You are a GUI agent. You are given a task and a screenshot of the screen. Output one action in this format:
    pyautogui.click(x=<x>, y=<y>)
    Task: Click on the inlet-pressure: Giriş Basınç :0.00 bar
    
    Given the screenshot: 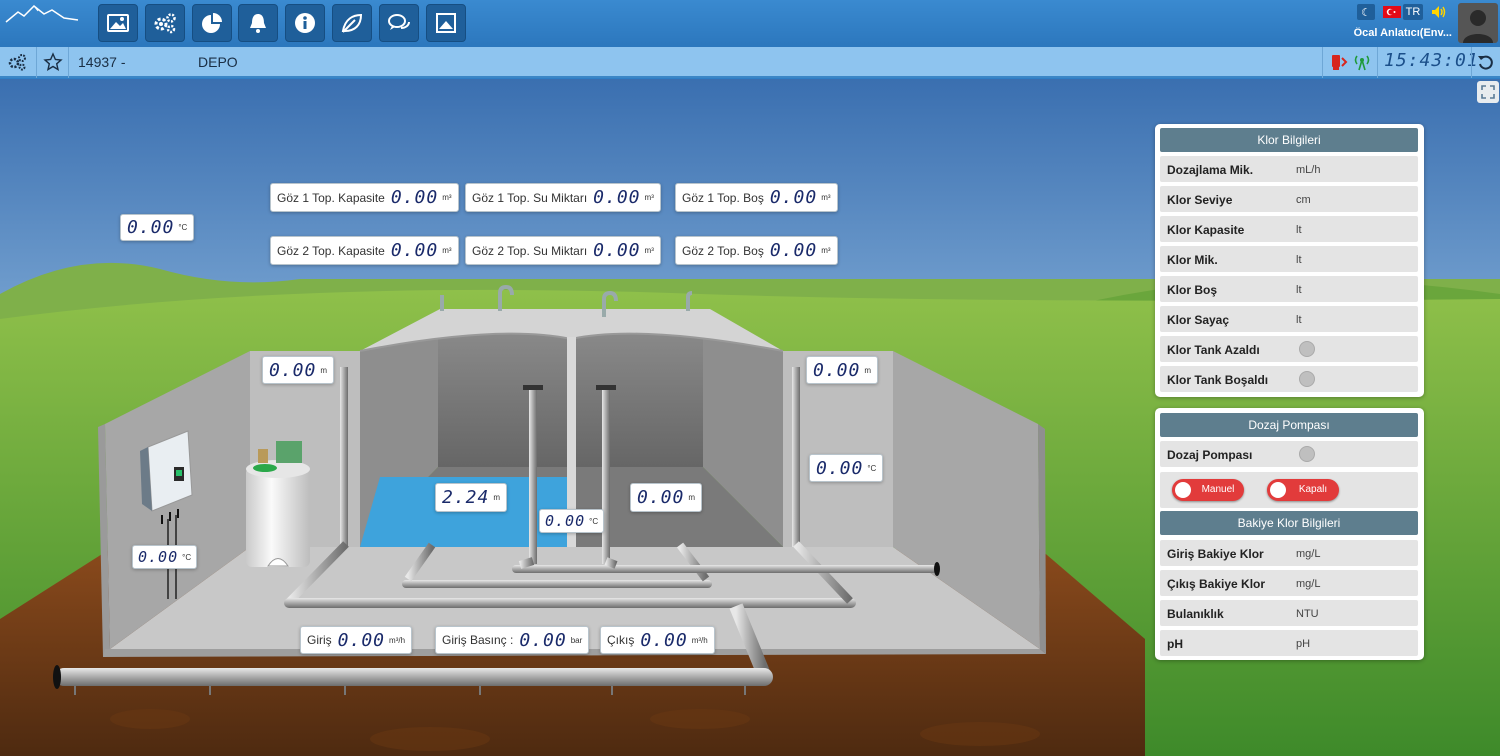 What is the action you would take?
    pyautogui.click(x=512, y=640)
    